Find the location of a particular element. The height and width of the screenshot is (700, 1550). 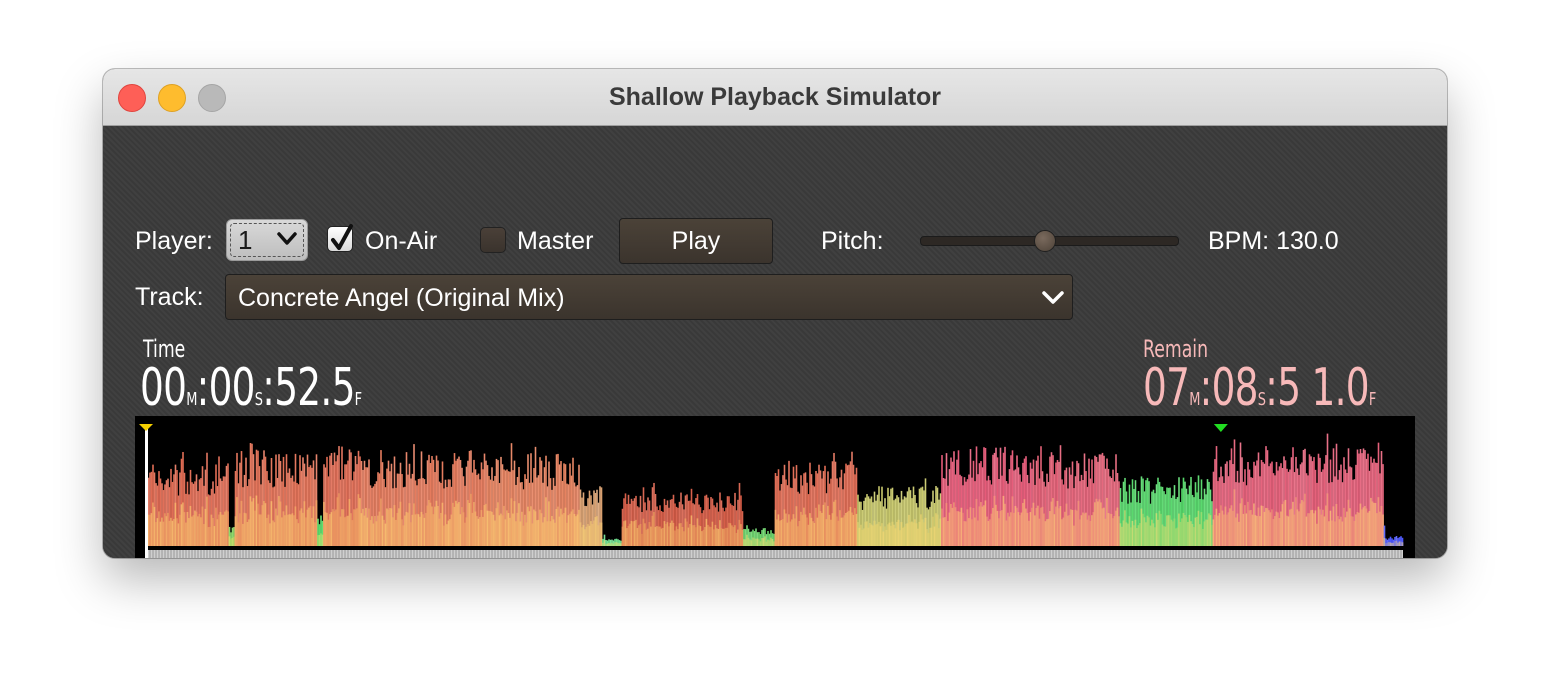

remain-readout: 07M:08S:5 1.0F is located at coordinates (1259, 388).